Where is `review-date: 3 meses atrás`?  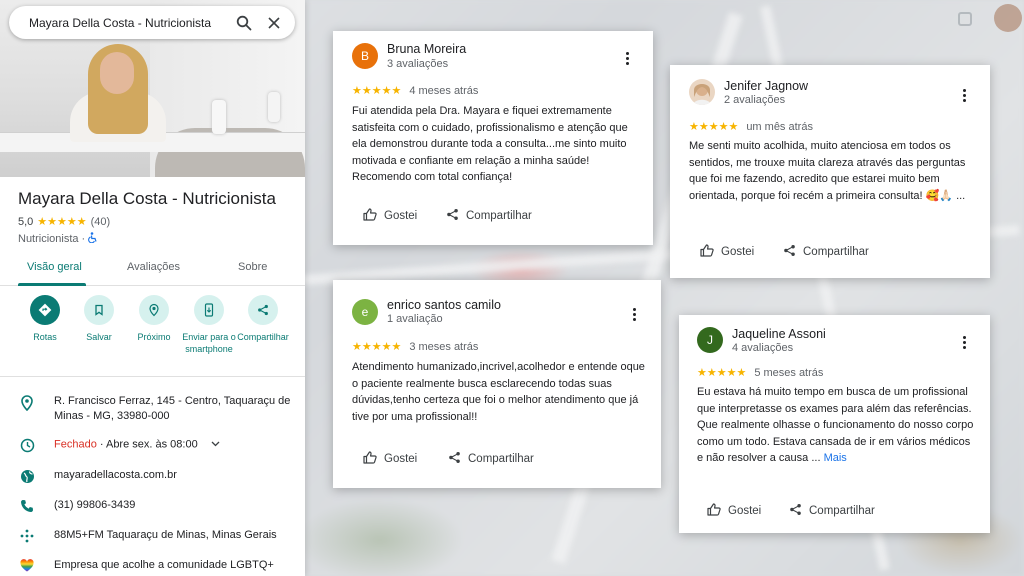
review-date: 3 meses atrás is located at coordinates (444, 346).